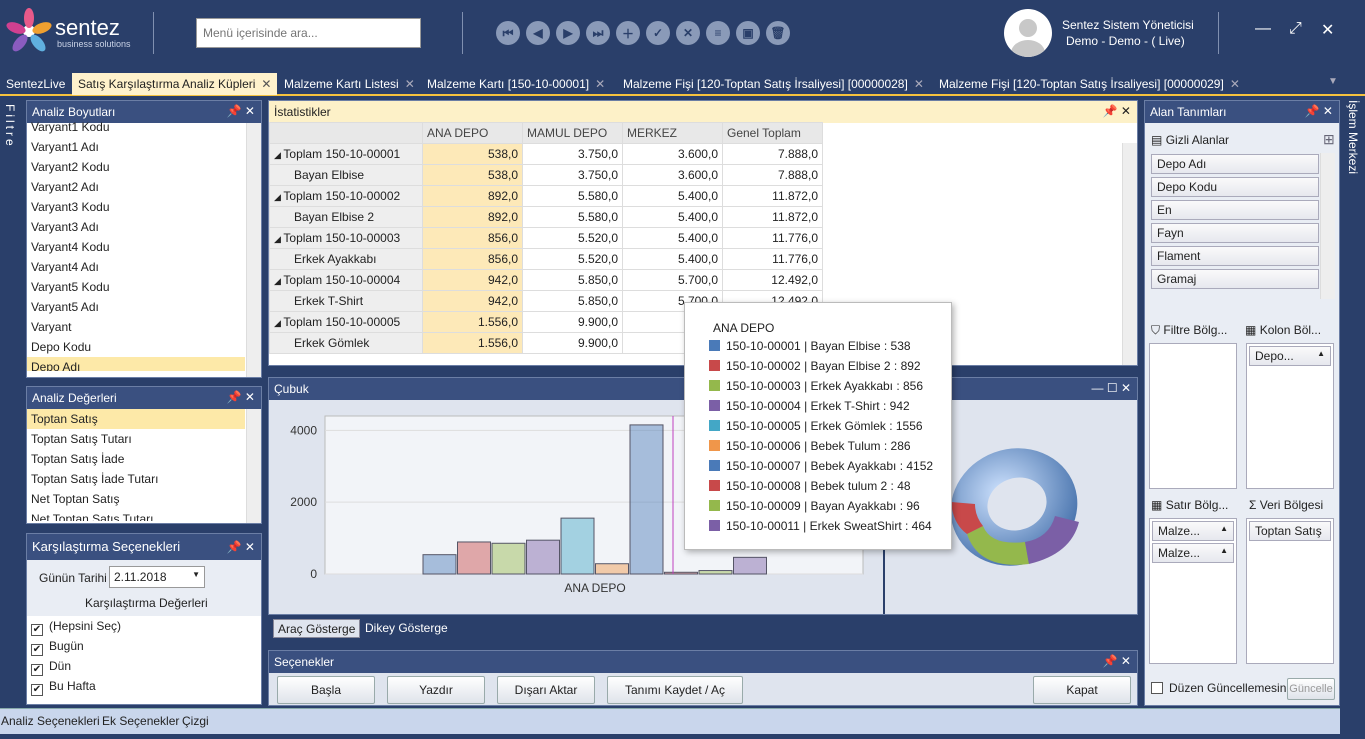 Image resolution: width=1365 pixels, height=739 pixels. Describe the element at coordinates (1235, 279) in the screenshot. I see `hidden-field-item: Gramaj` at that location.